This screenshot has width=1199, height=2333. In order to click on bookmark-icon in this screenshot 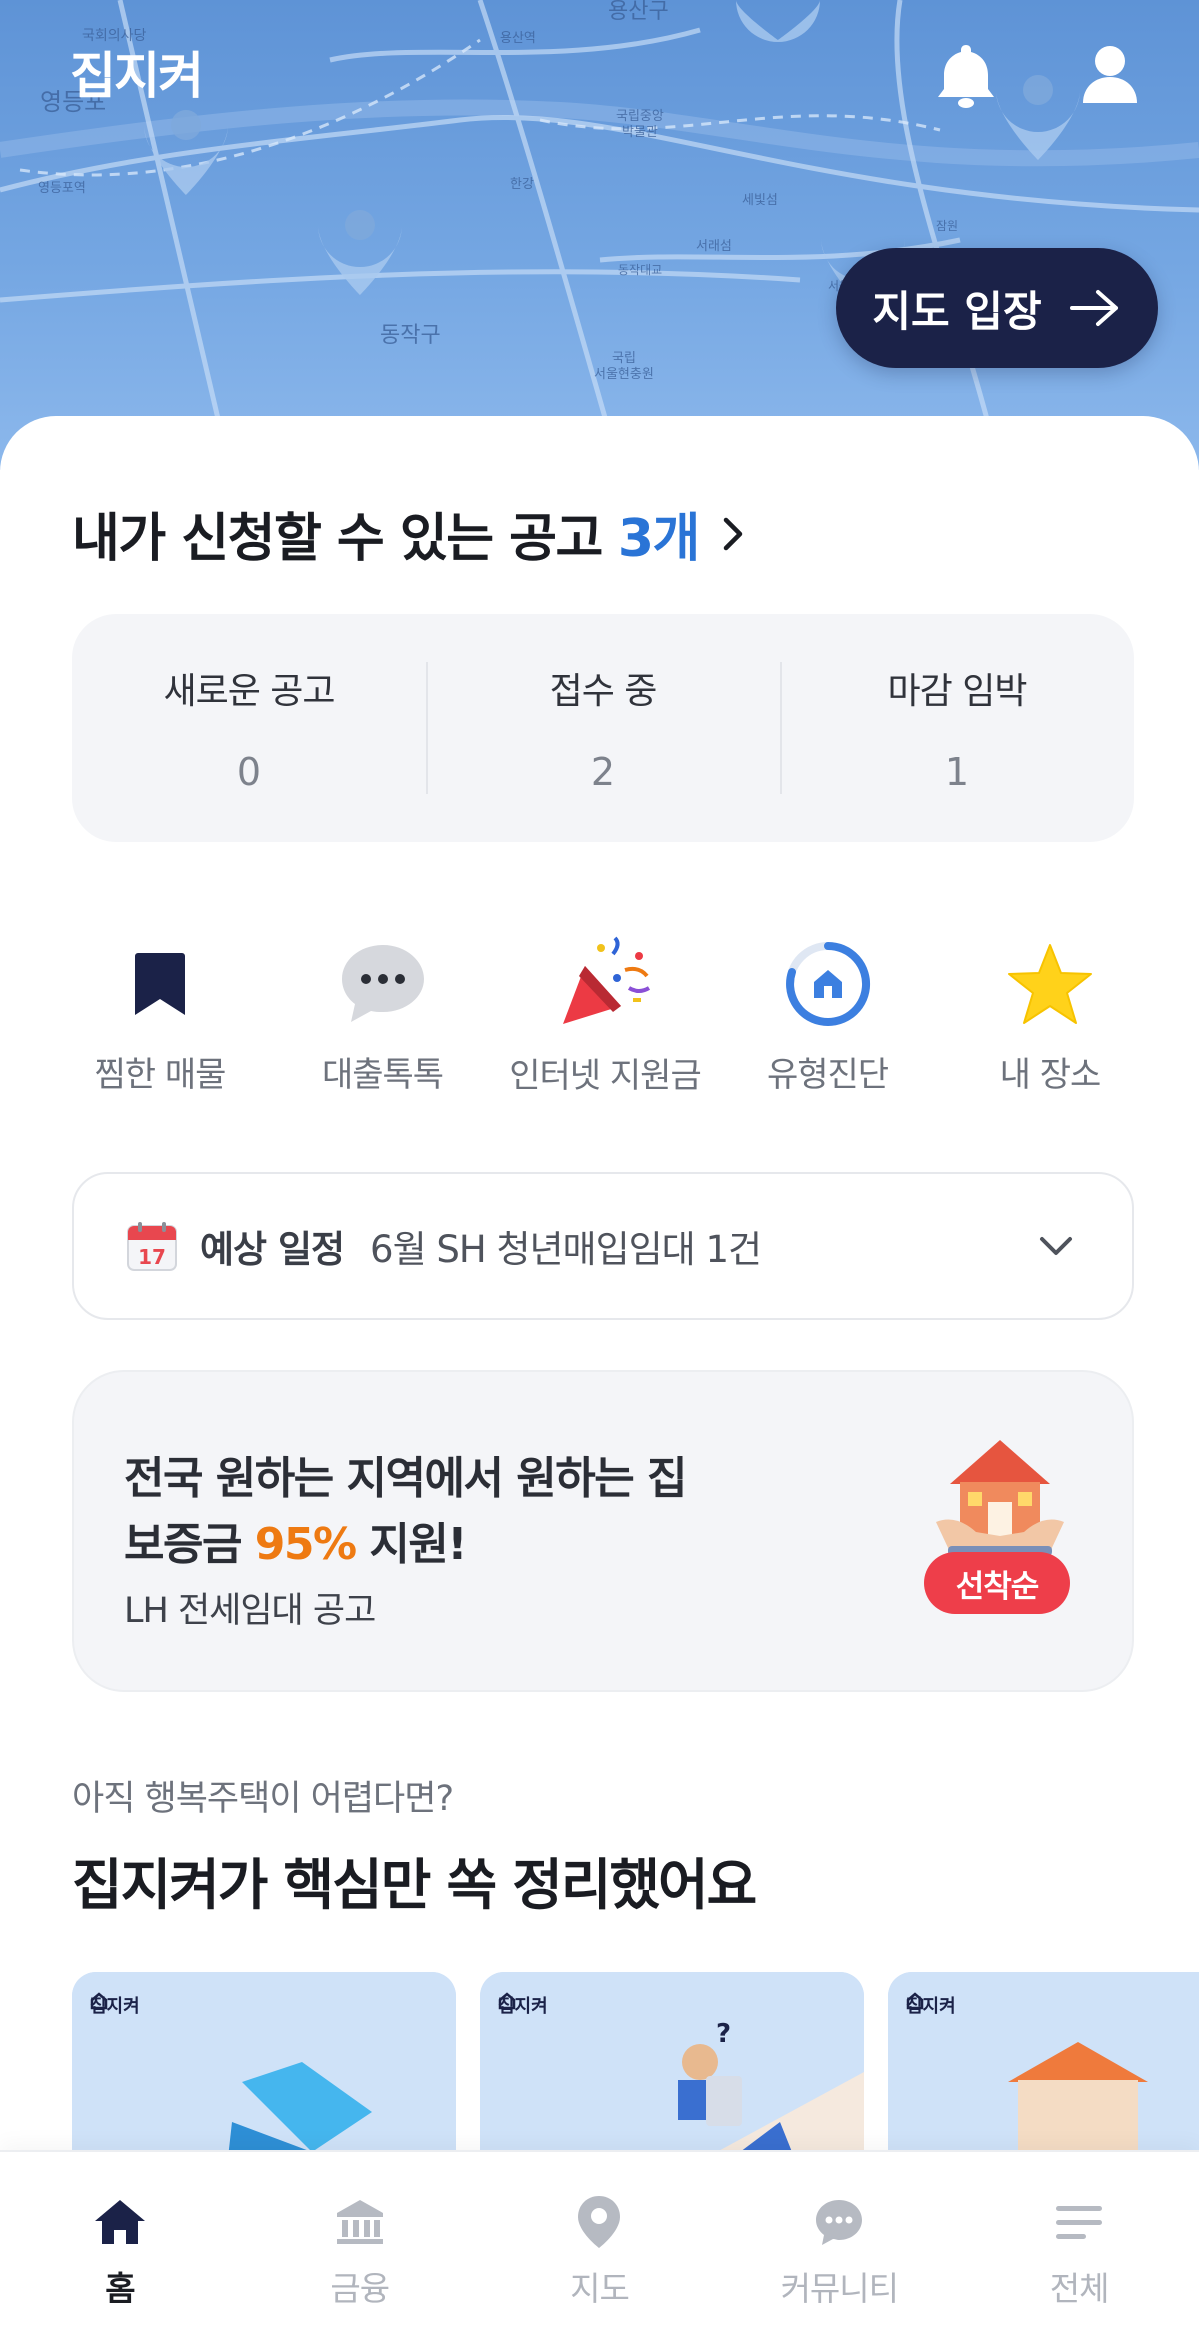, I will do `click(160, 983)`.